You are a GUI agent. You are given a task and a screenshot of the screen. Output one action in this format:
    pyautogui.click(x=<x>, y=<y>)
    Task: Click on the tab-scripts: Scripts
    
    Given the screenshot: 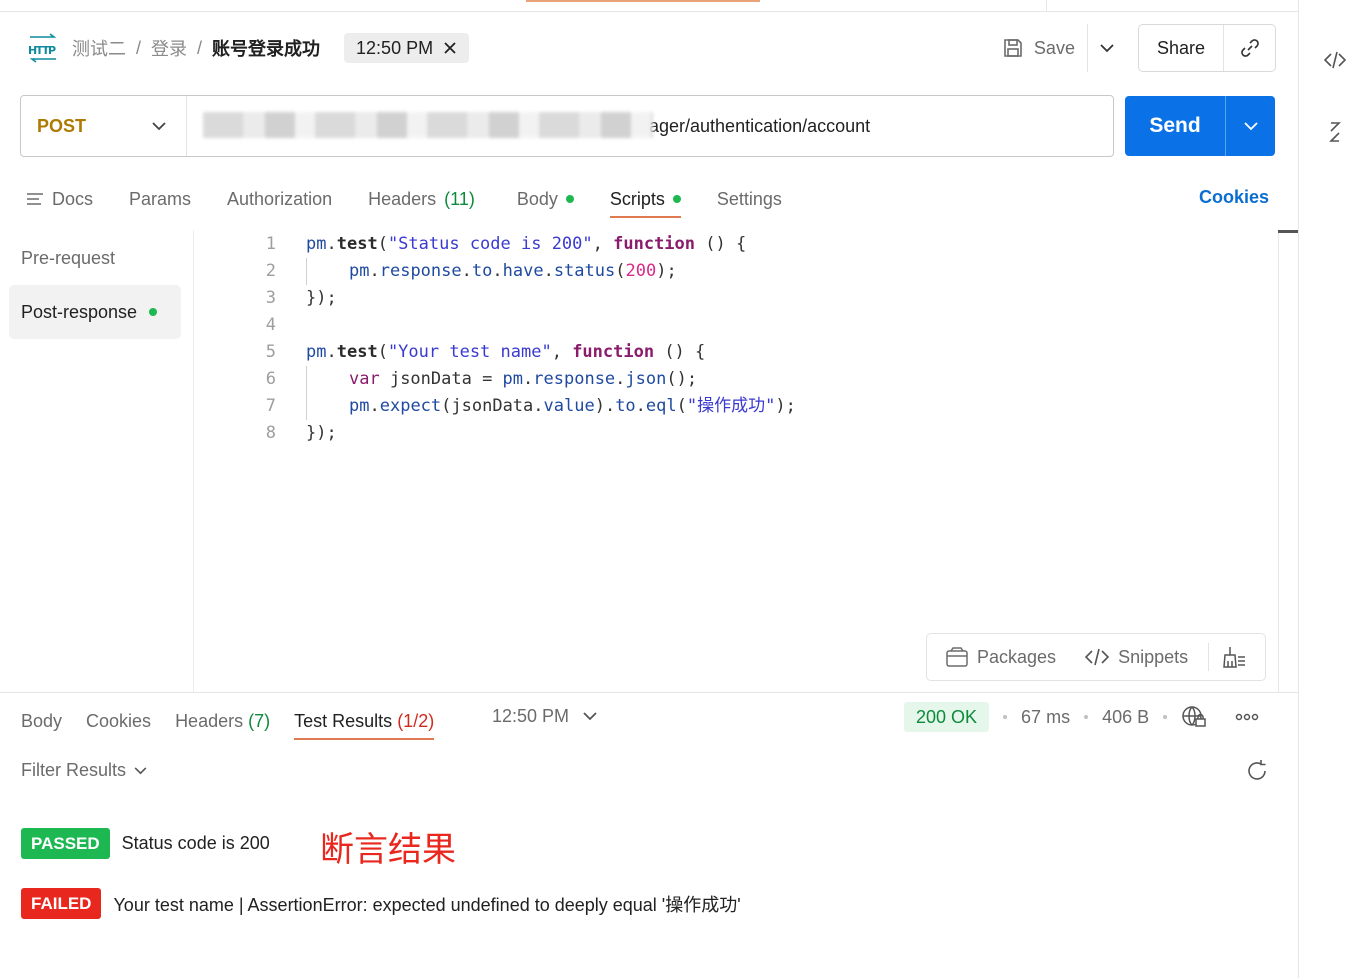 What is the action you would take?
    pyautogui.click(x=645, y=199)
    